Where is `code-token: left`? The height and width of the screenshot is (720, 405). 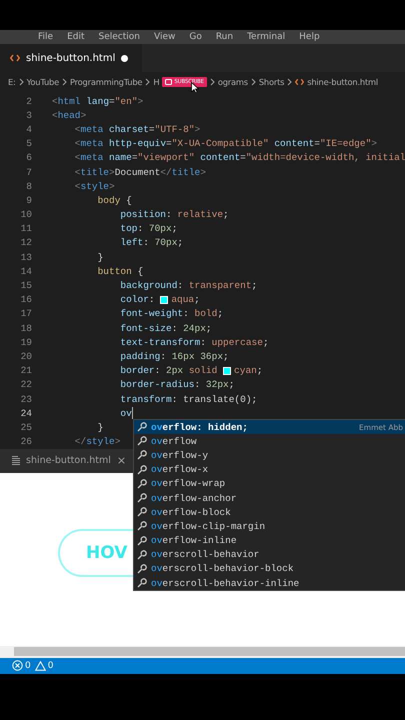 code-token: left is located at coordinates (132, 242).